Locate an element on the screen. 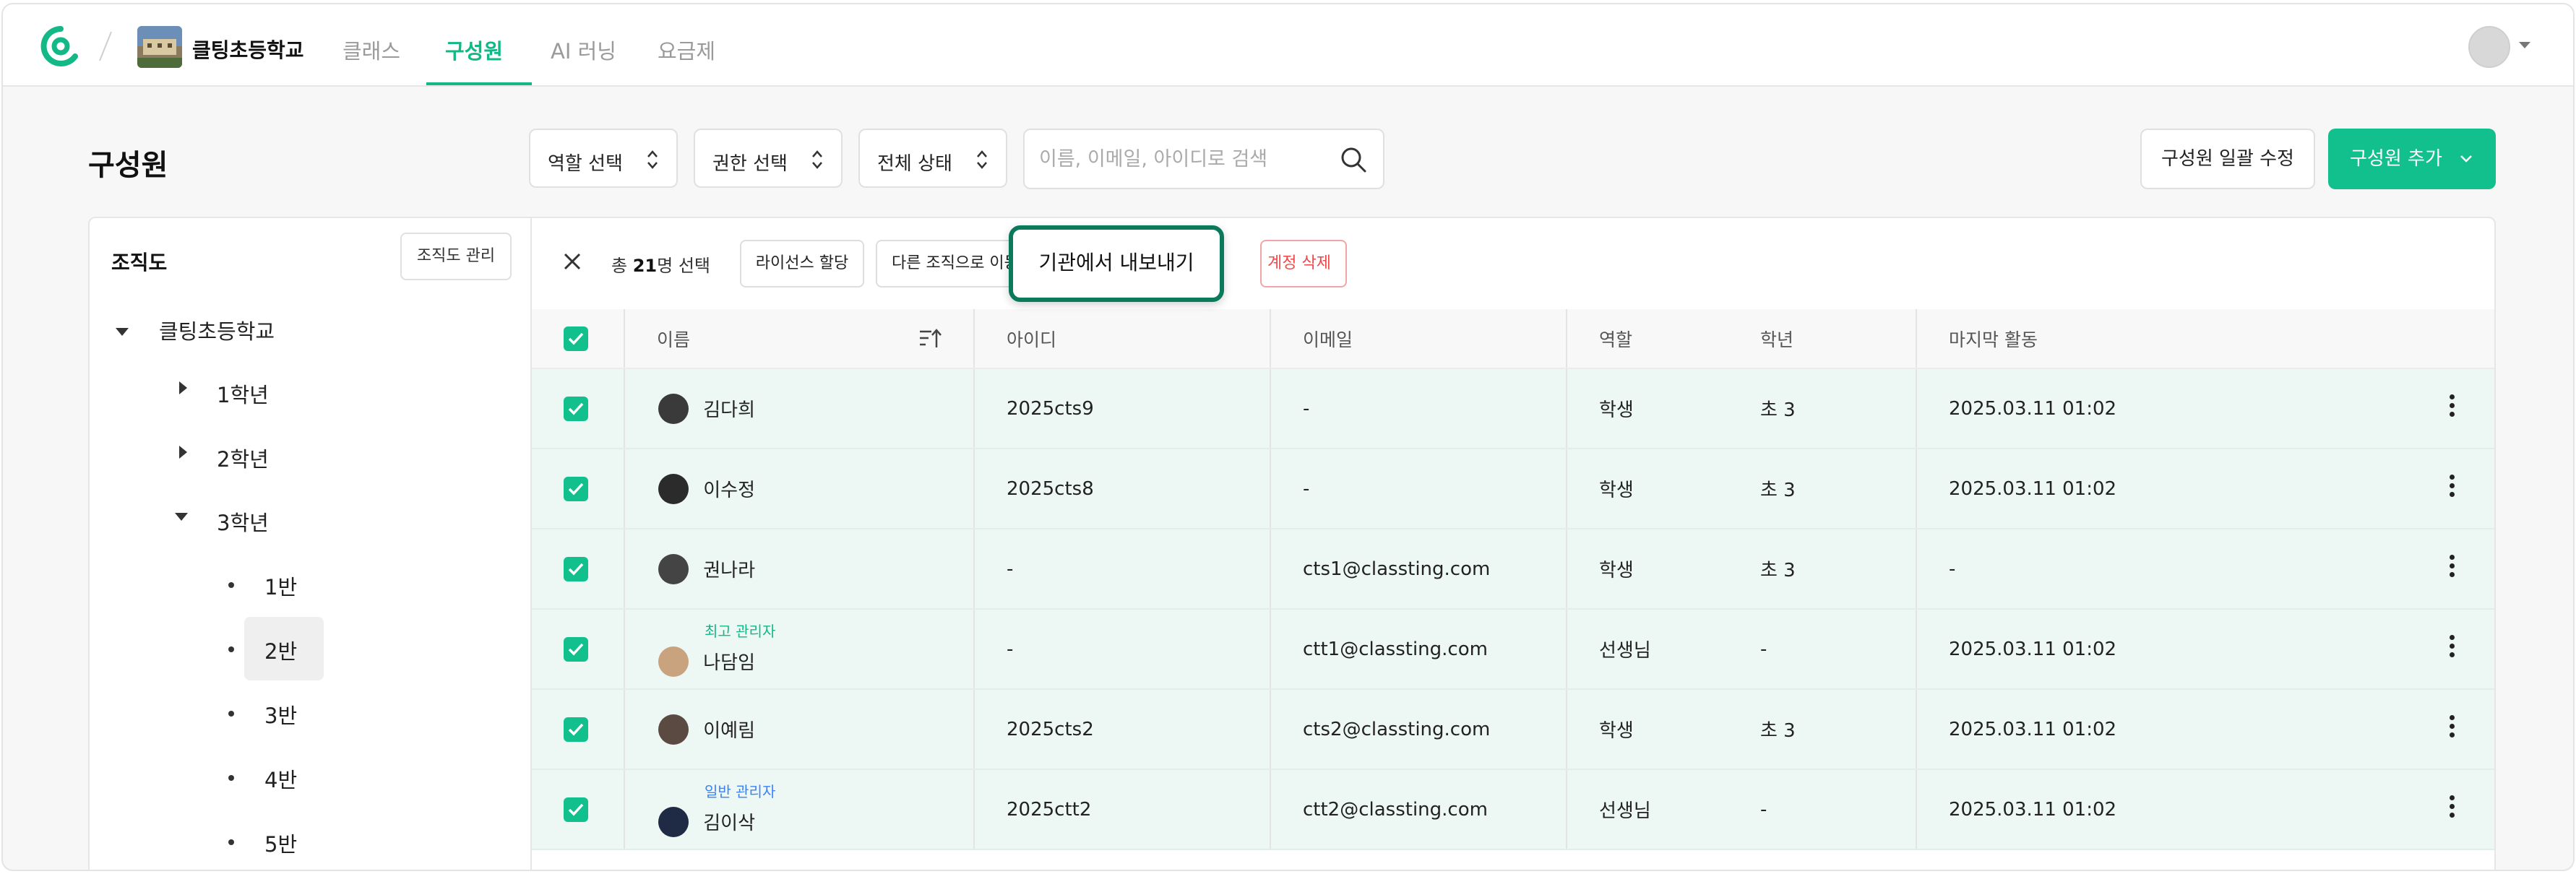 Image resolution: width=2576 pixels, height=874 pixels. delete-account-button: 계정 삭제 is located at coordinates (1303, 263).